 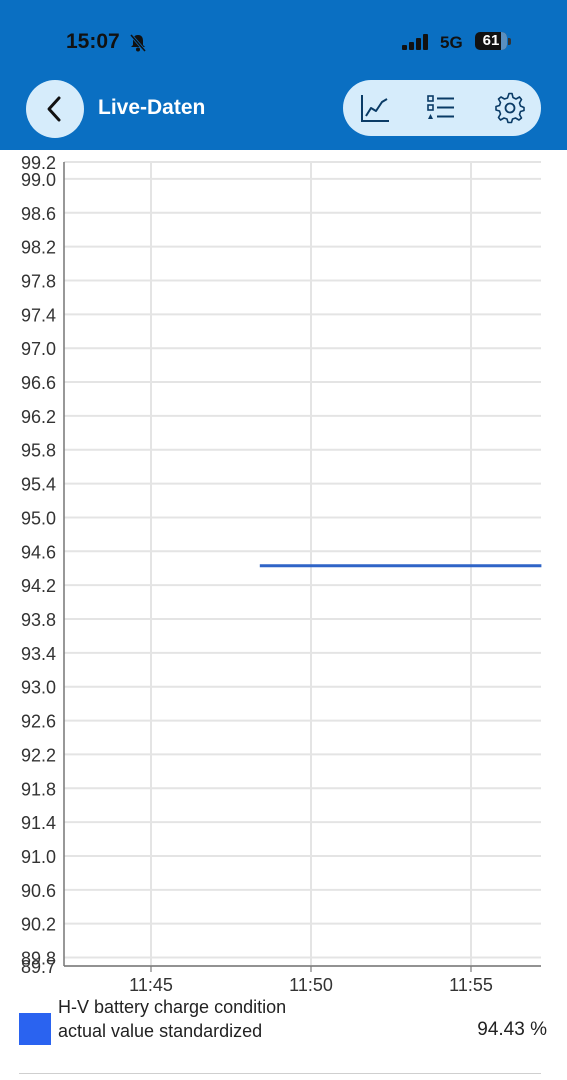 I want to click on x-tick-label: 11:55, so click(x=471, y=985).